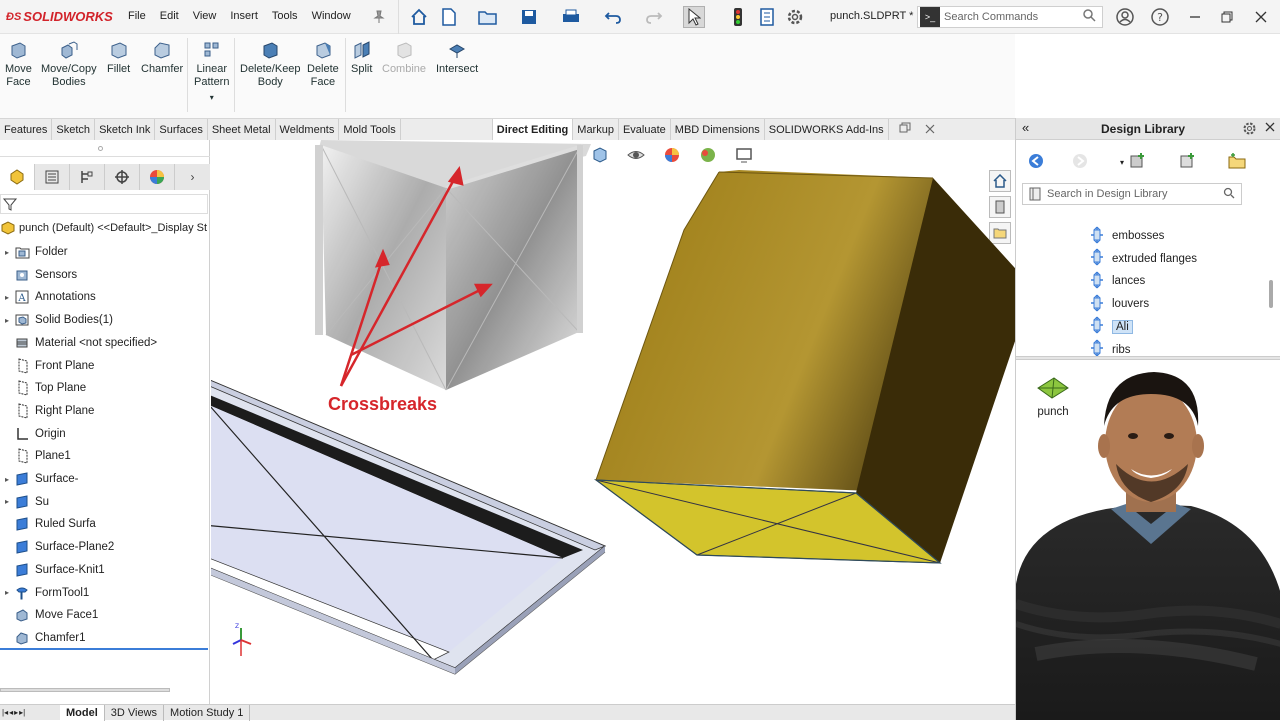  Describe the element at coordinates (69, 64) in the screenshot. I see `move-copy-bodies-button: Move/Copy Bodies` at that location.